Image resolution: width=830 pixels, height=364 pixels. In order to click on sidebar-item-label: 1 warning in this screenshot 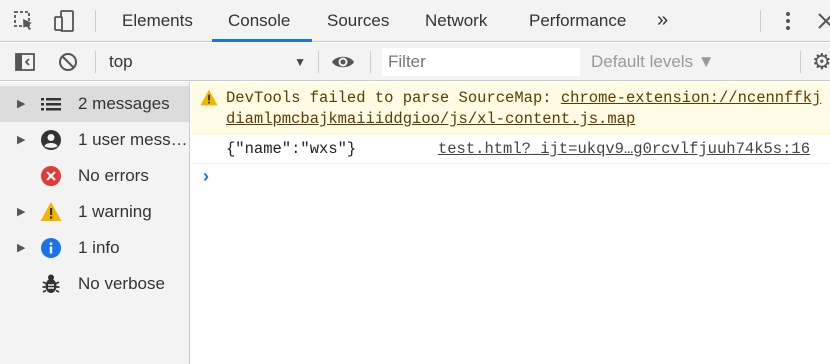, I will do `click(115, 211)`.